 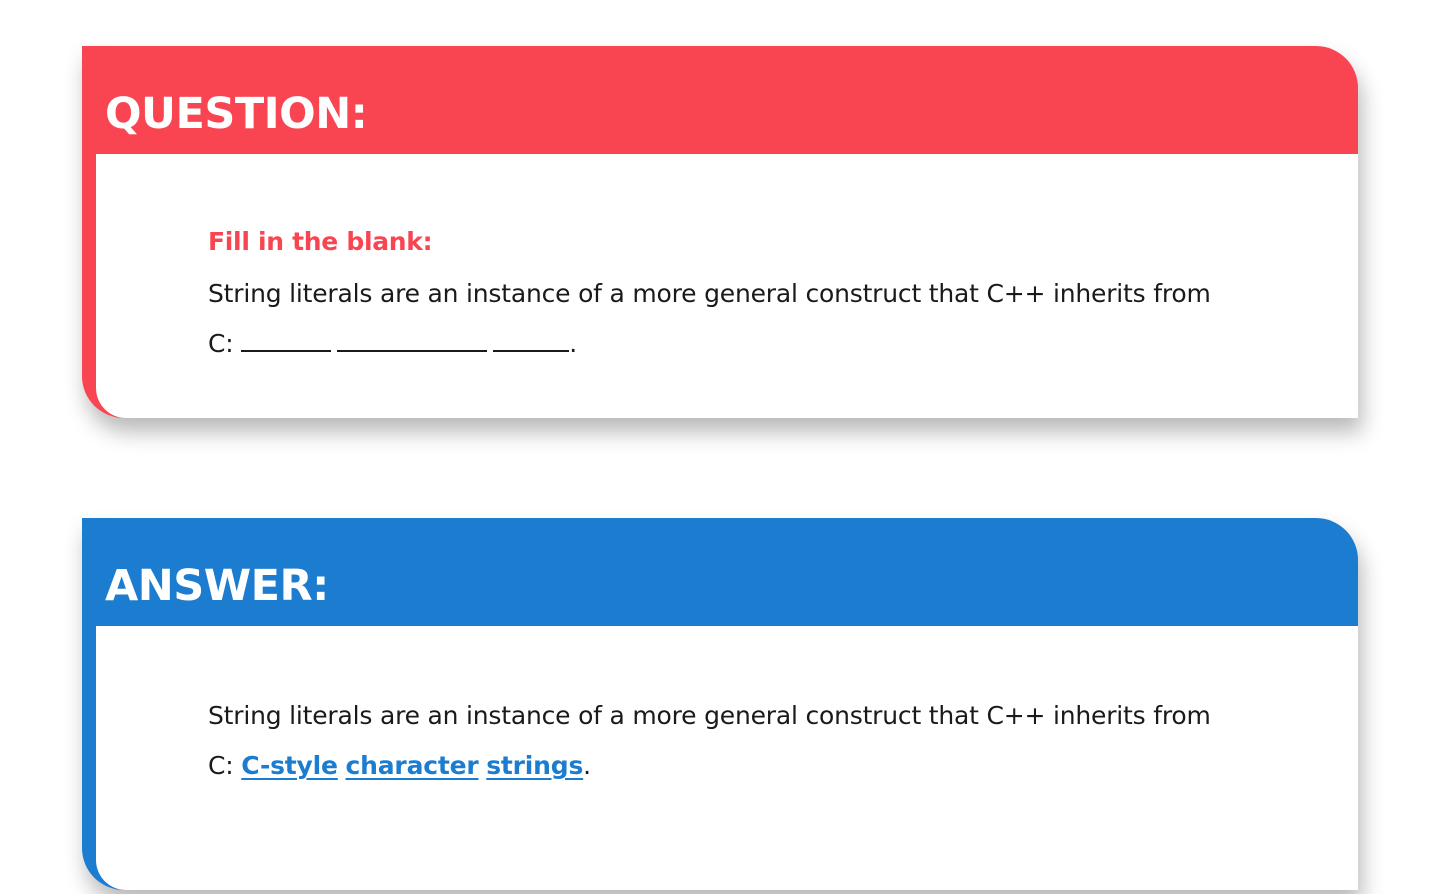 I want to click on question-end: ., so click(x=573, y=343).